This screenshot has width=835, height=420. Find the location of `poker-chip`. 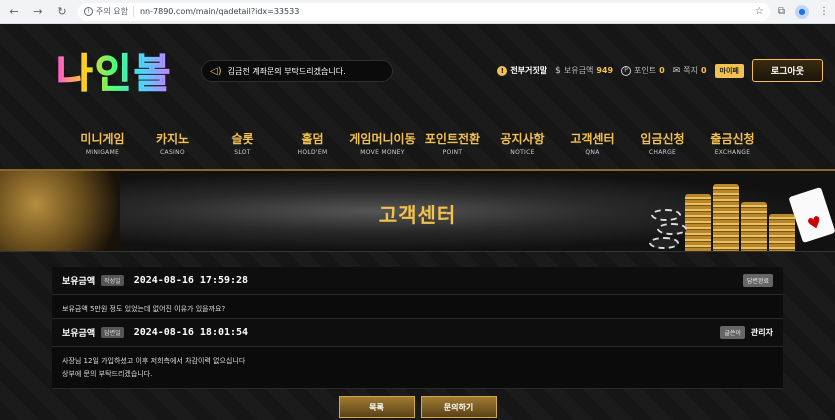

poker-chip is located at coordinates (664, 243).